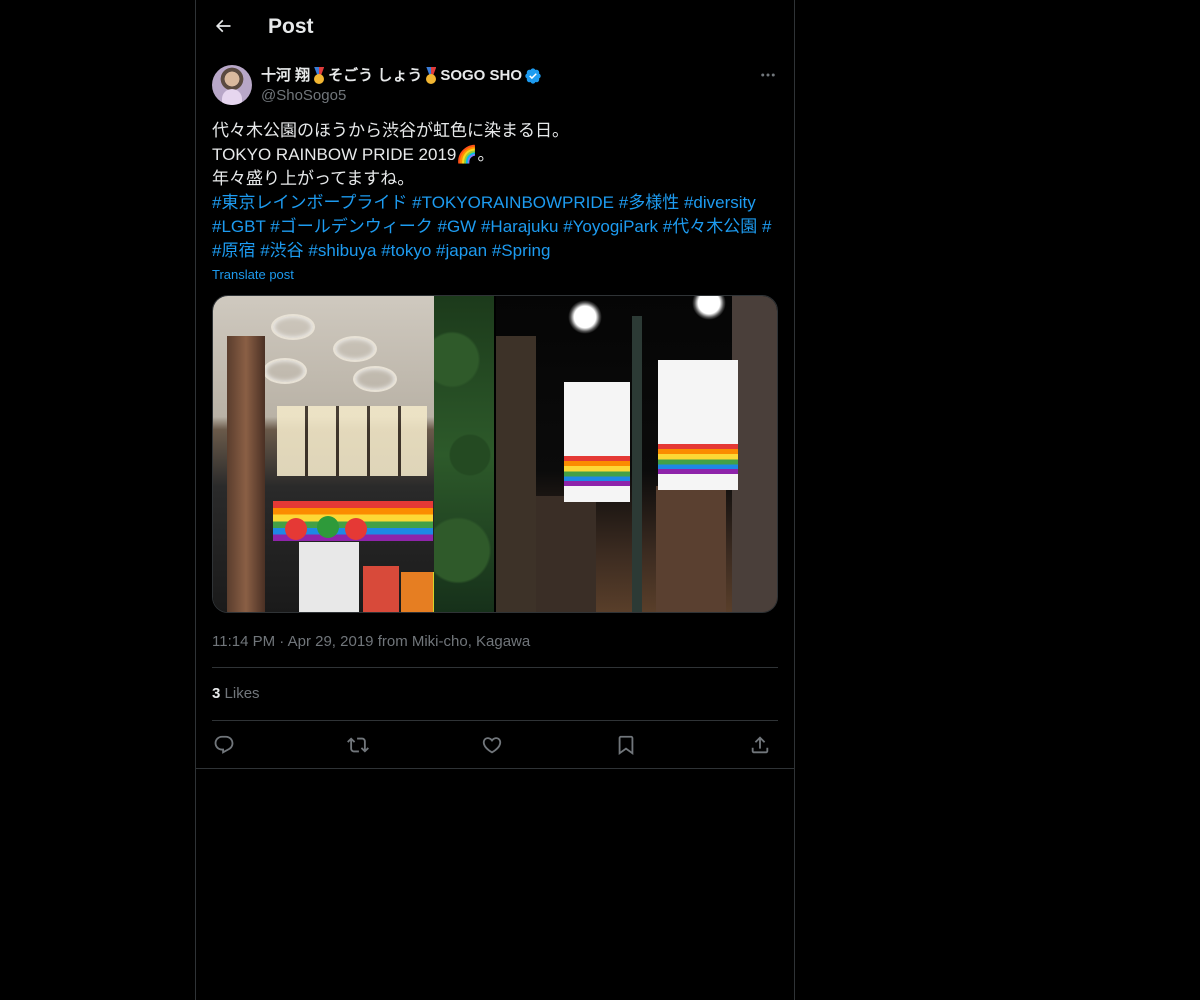 This screenshot has height=1000, width=1200. What do you see at coordinates (610, 226) in the screenshot?
I see `hashtag-link: #YoyogiPark` at bounding box center [610, 226].